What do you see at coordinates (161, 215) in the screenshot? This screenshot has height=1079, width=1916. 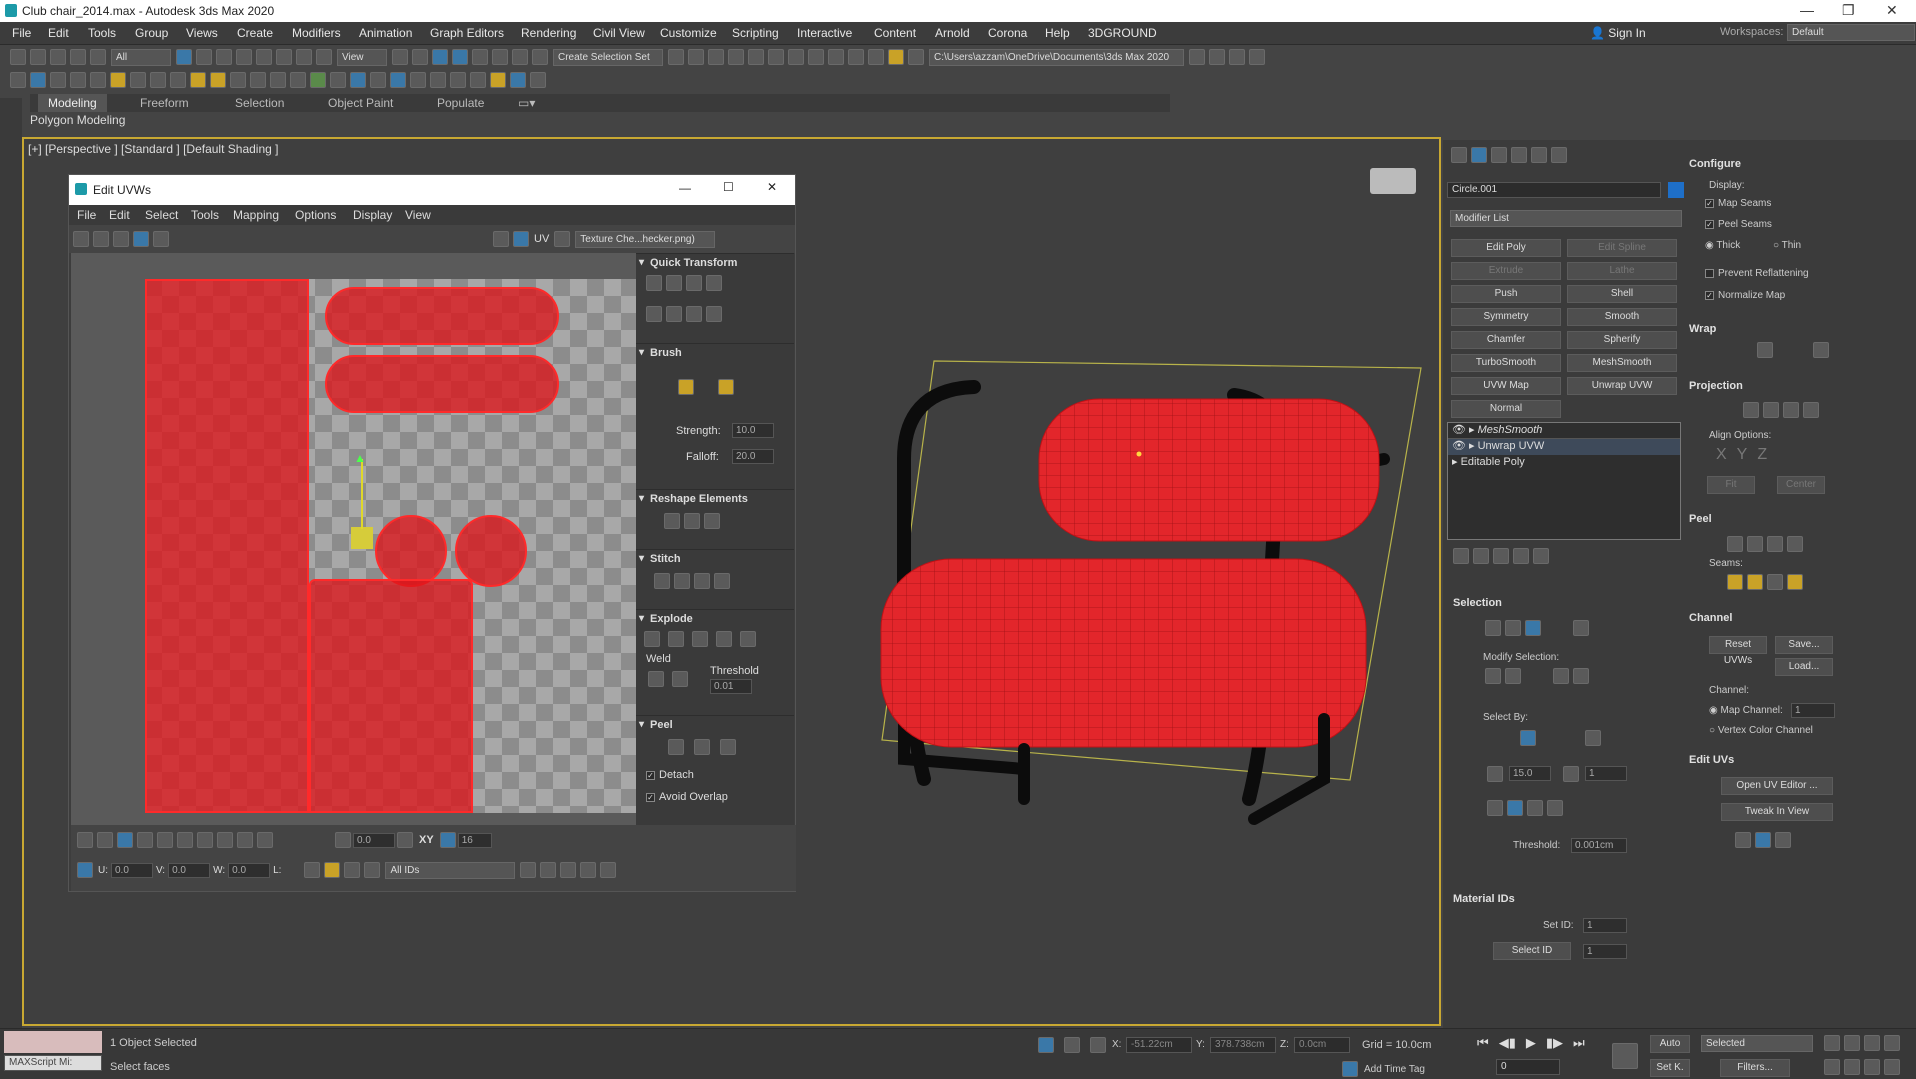 I see `uv-menu-select: Select` at bounding box center [161, 215].